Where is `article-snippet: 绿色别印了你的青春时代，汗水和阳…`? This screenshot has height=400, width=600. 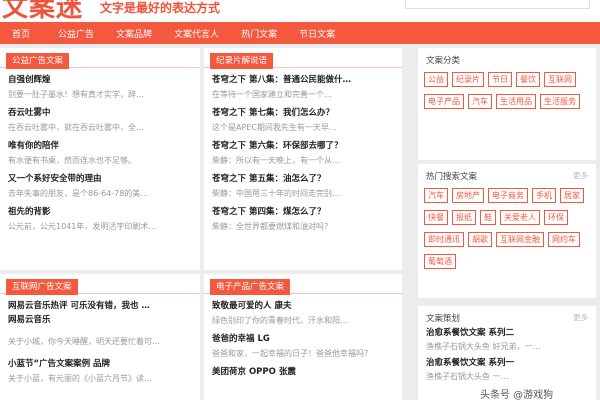
article-snippet: 绿色别印了你的青春时代，汗水和阳… is located at coordinates (280, 320).